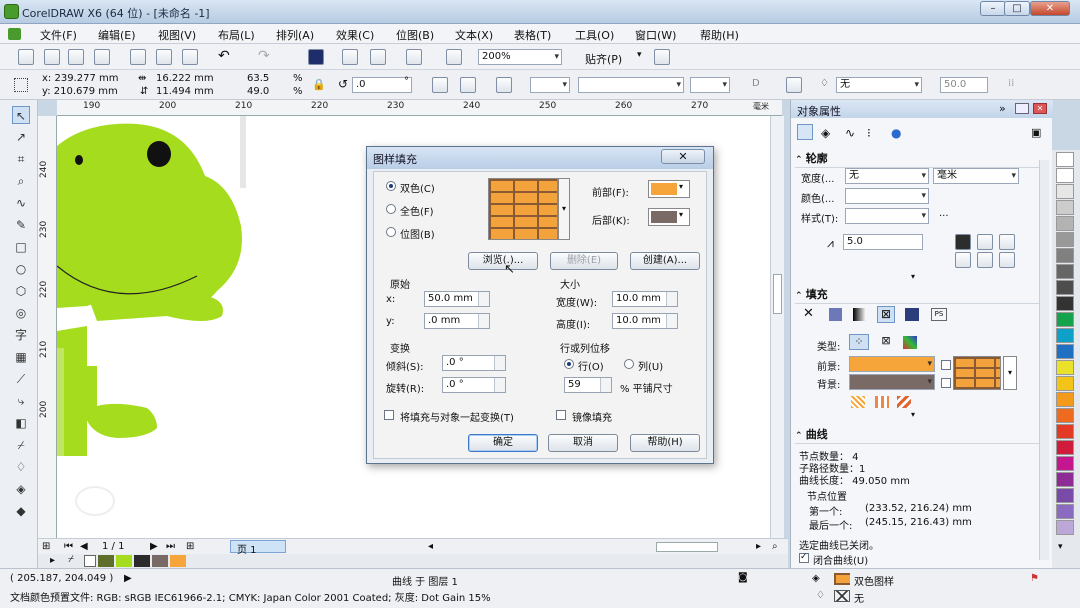 Image resolution: width=1080 pixels, height=608 pixels. What do you see at coordinates (835, 314) in the screenshot?
I see `uniform-fill-icon` at bounding box center [835, 314].